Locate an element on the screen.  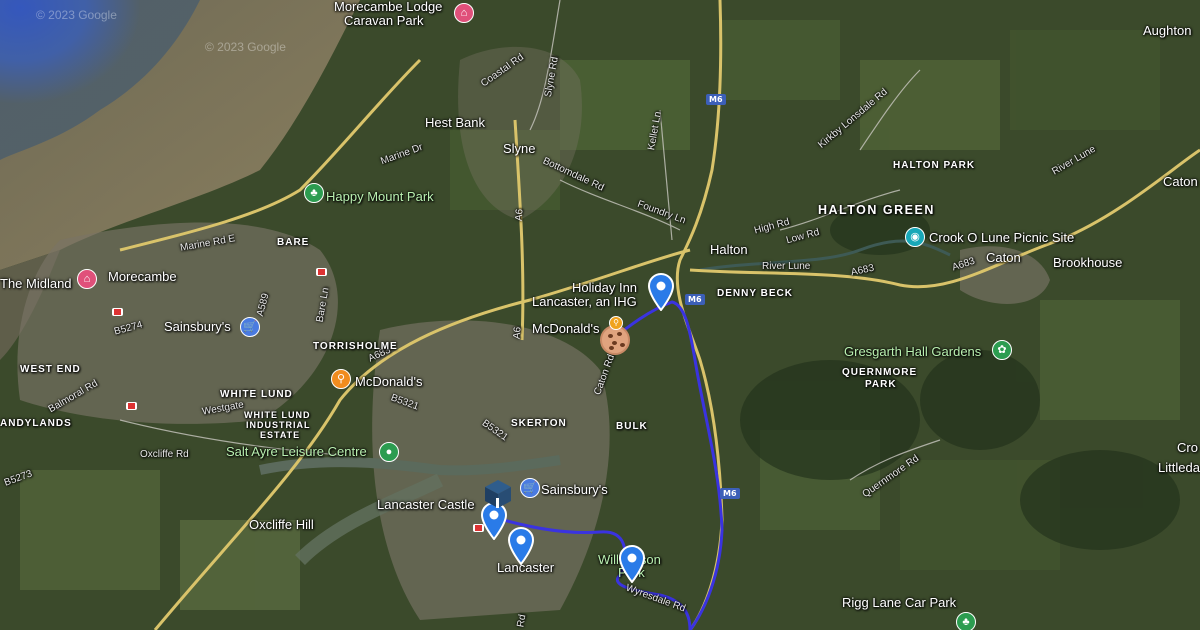
place-label: Holiday Inn is located at coordinates (605, 287).